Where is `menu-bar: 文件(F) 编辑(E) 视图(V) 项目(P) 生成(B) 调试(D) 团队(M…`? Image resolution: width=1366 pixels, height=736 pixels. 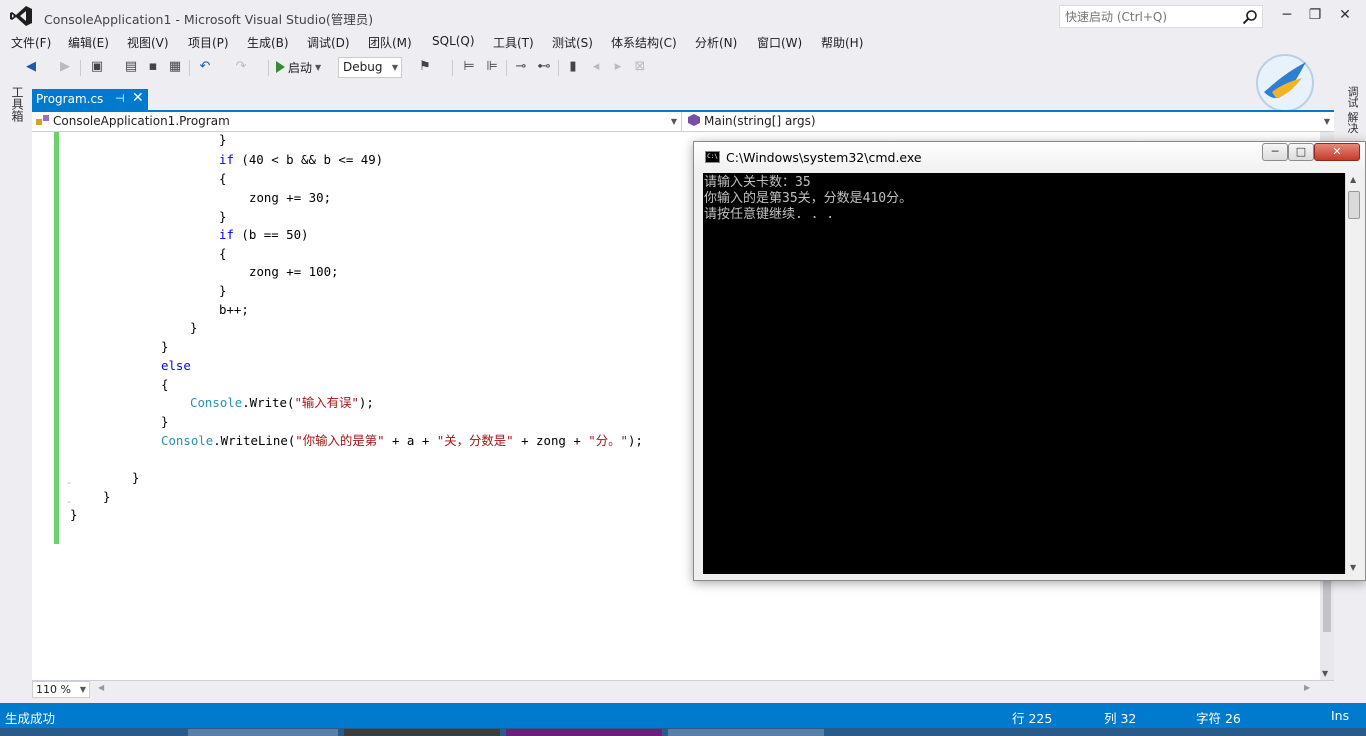 menu-bar: 文件(F) 编辑(E) 视图(V) 项目(P) 生成(B) 调试(D) 团队(M… is located at coordinates (683, 42).